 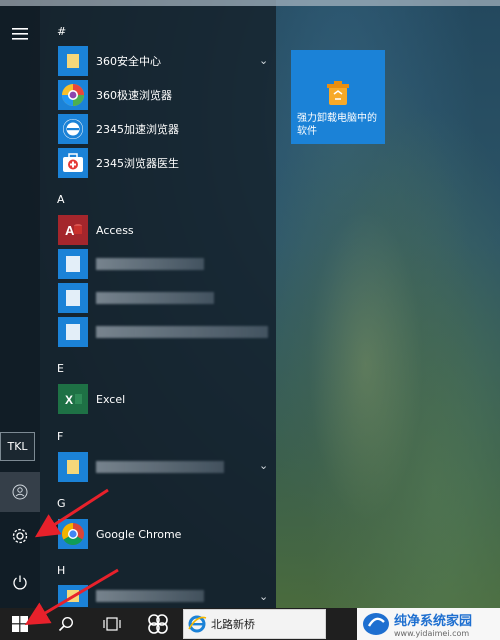 What do you see at coordinates (337, 125) in the screenshot?
I see `tile-label: 强力卸载电脑中的软件` at bounding box center [337, 125].